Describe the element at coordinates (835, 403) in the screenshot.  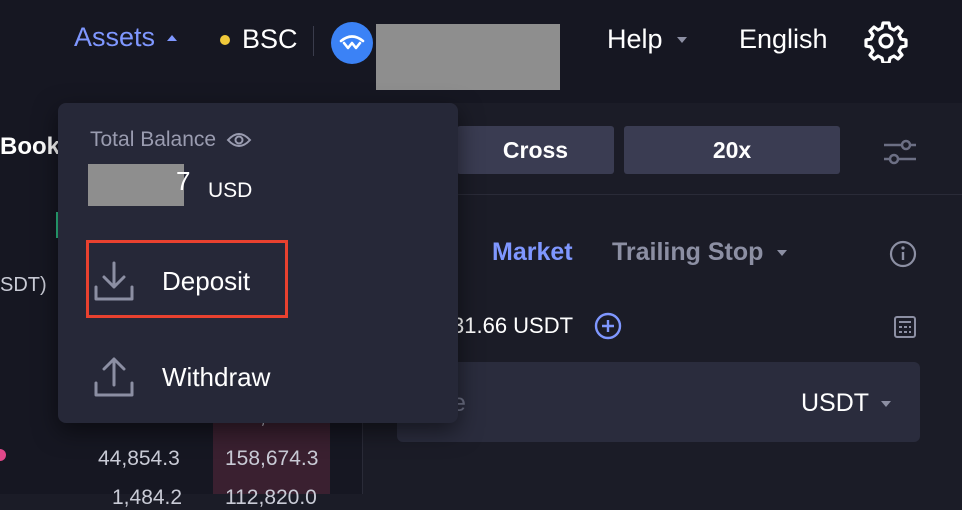
I see `unit-label: USDT` at that location.